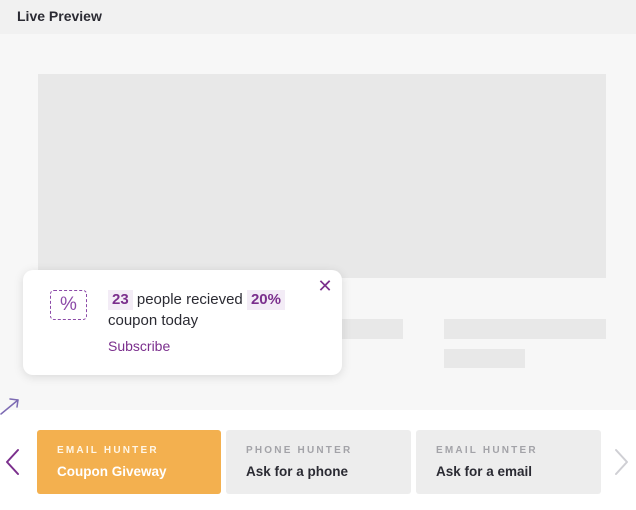 The width and height of the screenshot is (636, 510). I want to click on notification-message: 23 people recieved 20% coupon today, so click(213, 310).